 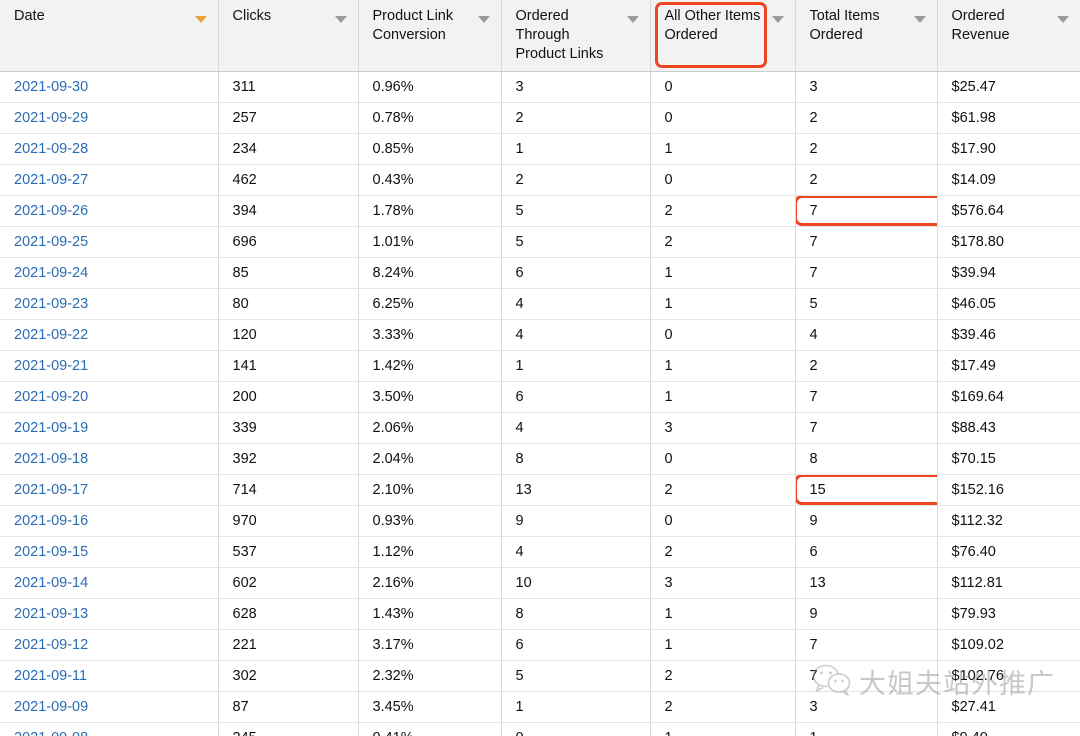 I want to click on table-row: 2021-09-21 141 1.42% 1 1 2 $17.49, so click(x=540, y=366).